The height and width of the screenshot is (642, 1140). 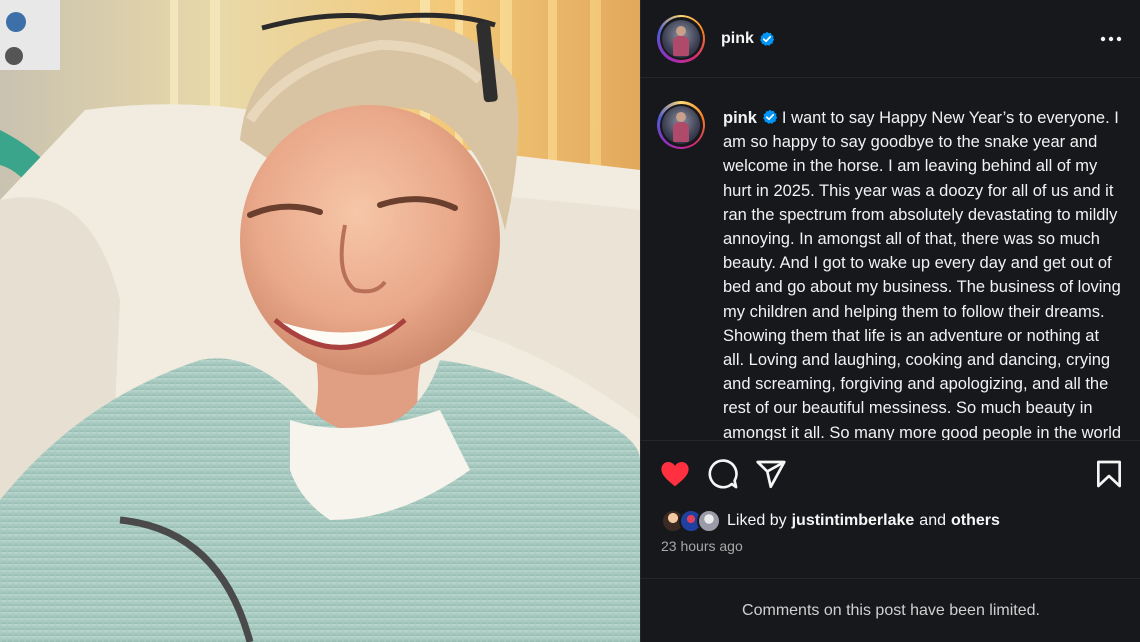 I want to click on comment-icon, so click(x=723, y=474).